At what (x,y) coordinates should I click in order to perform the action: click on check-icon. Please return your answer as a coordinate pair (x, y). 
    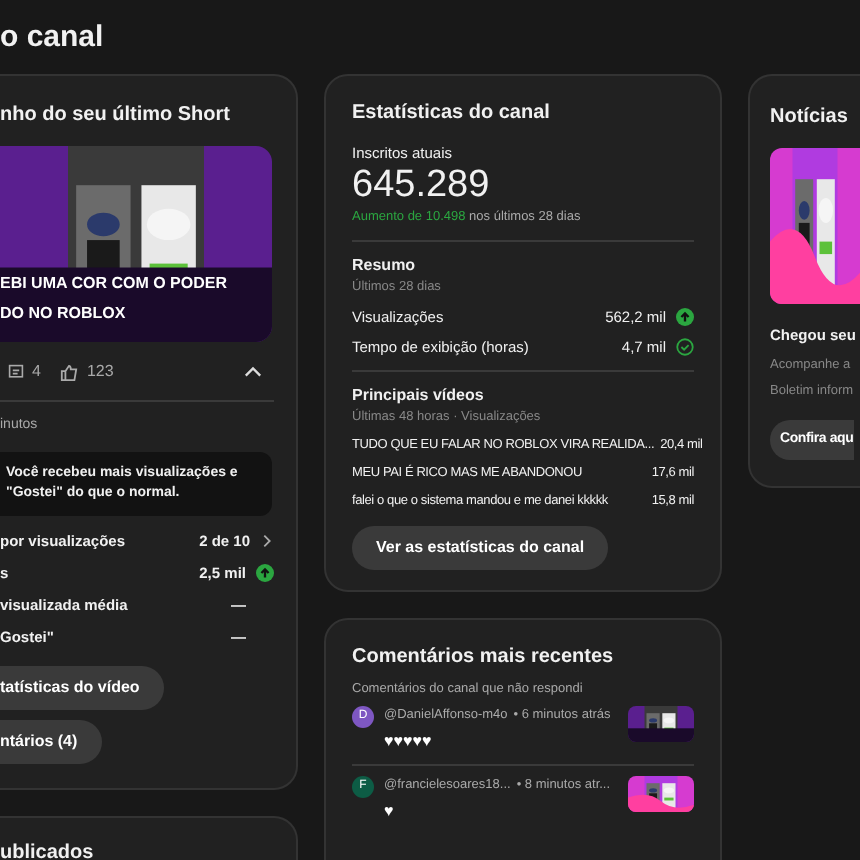
    Looking at the image, I should click on (685, 347).